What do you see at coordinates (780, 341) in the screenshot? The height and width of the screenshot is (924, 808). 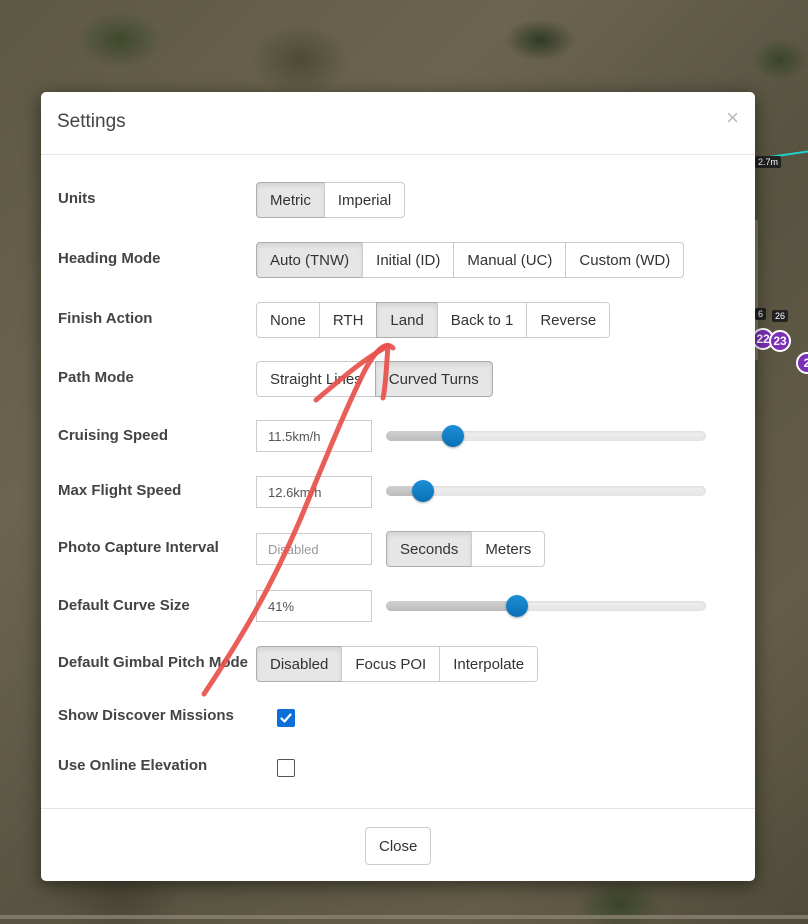 I see `map-waypoint-marker: 23` at bounding box center [780, 341].